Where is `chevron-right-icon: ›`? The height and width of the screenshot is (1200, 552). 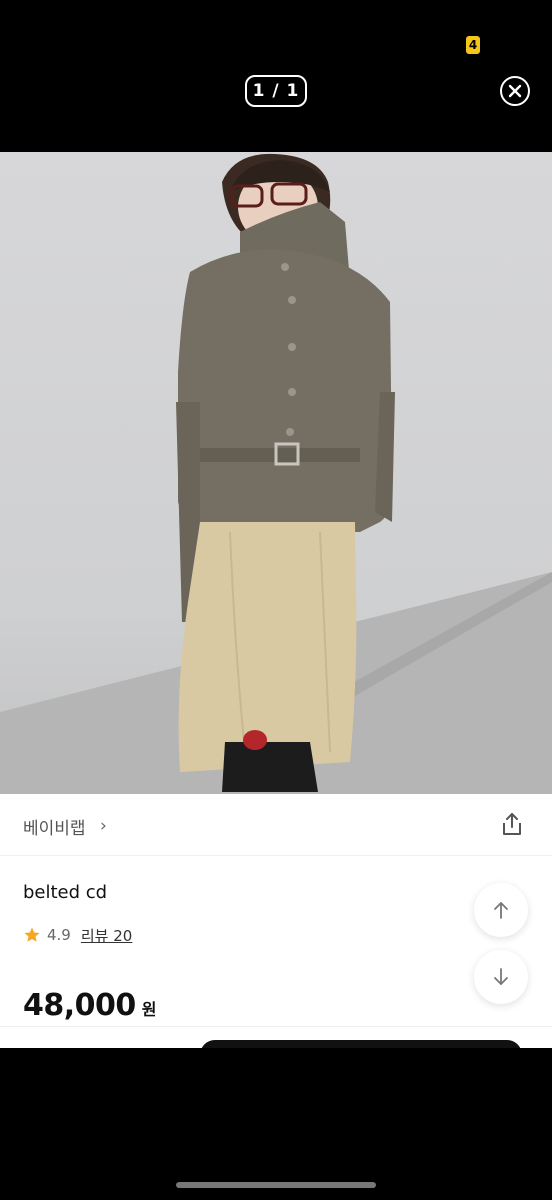
chevron-right-icon: › is located at coordinates (103, 826).